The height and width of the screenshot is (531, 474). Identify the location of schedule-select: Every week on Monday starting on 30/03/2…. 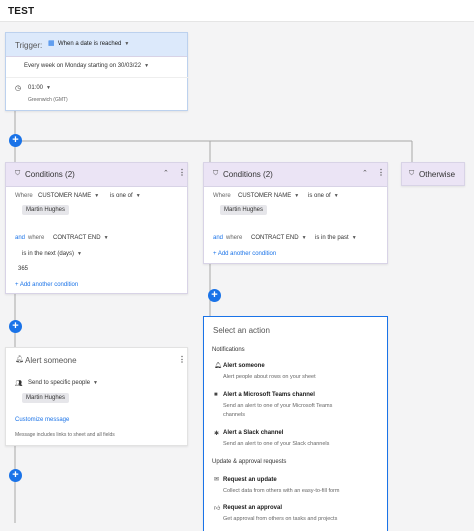
(86, 66).